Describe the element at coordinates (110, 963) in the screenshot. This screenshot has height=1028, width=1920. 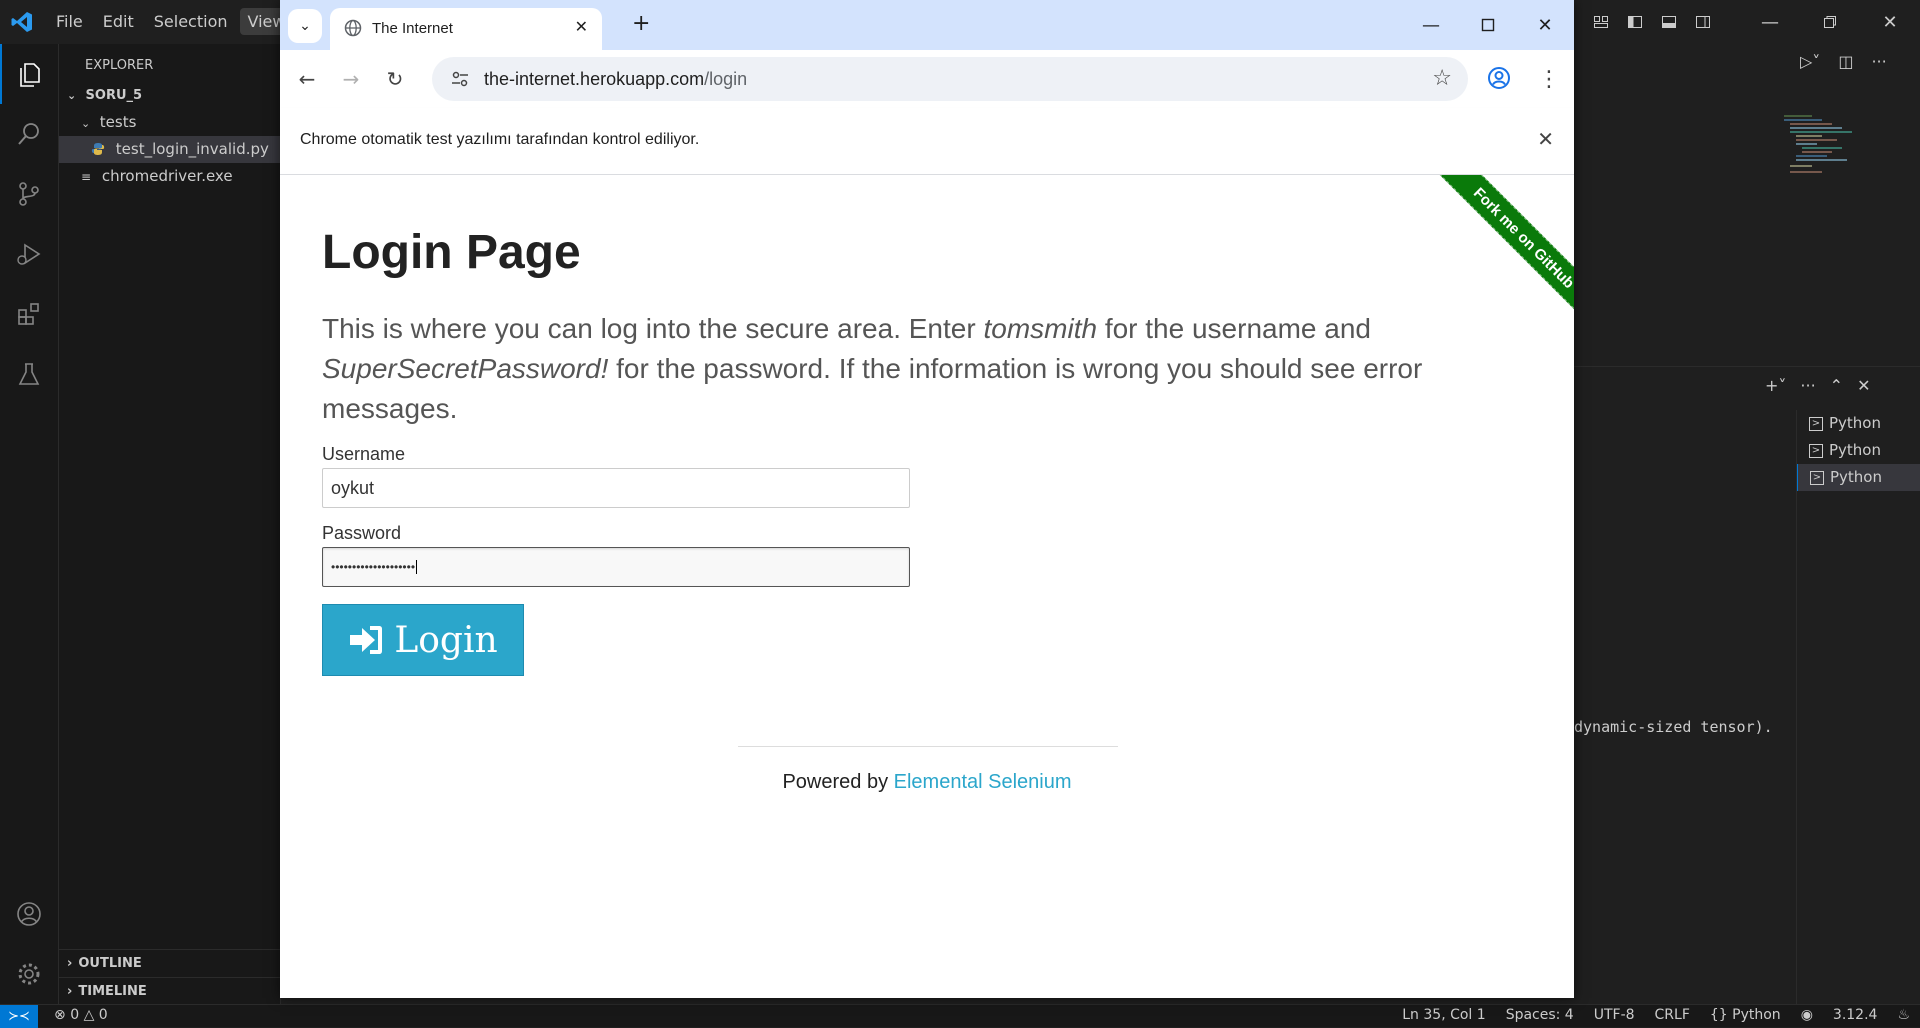
I see `outline-label: OUTLINE` at that location.